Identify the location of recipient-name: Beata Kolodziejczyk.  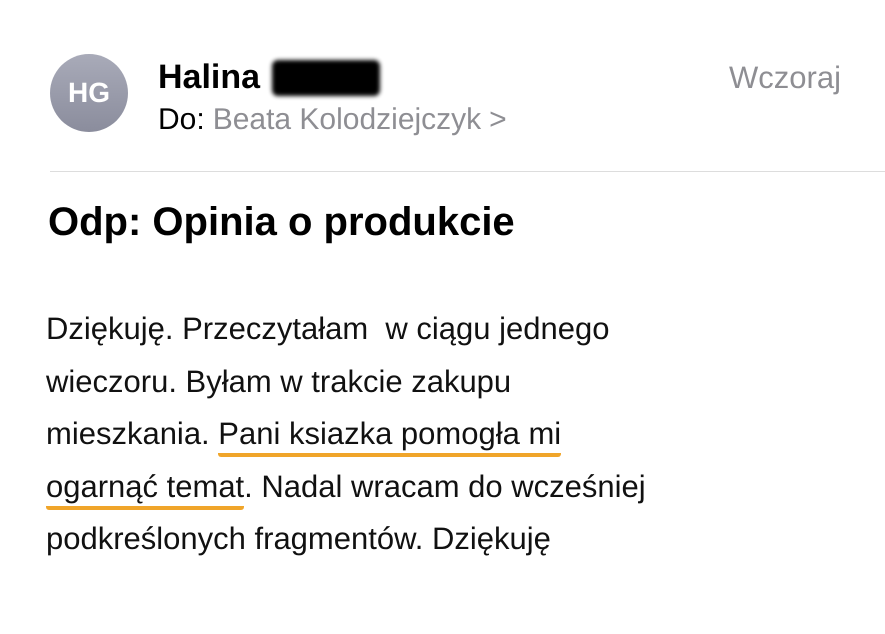
(347, 120).